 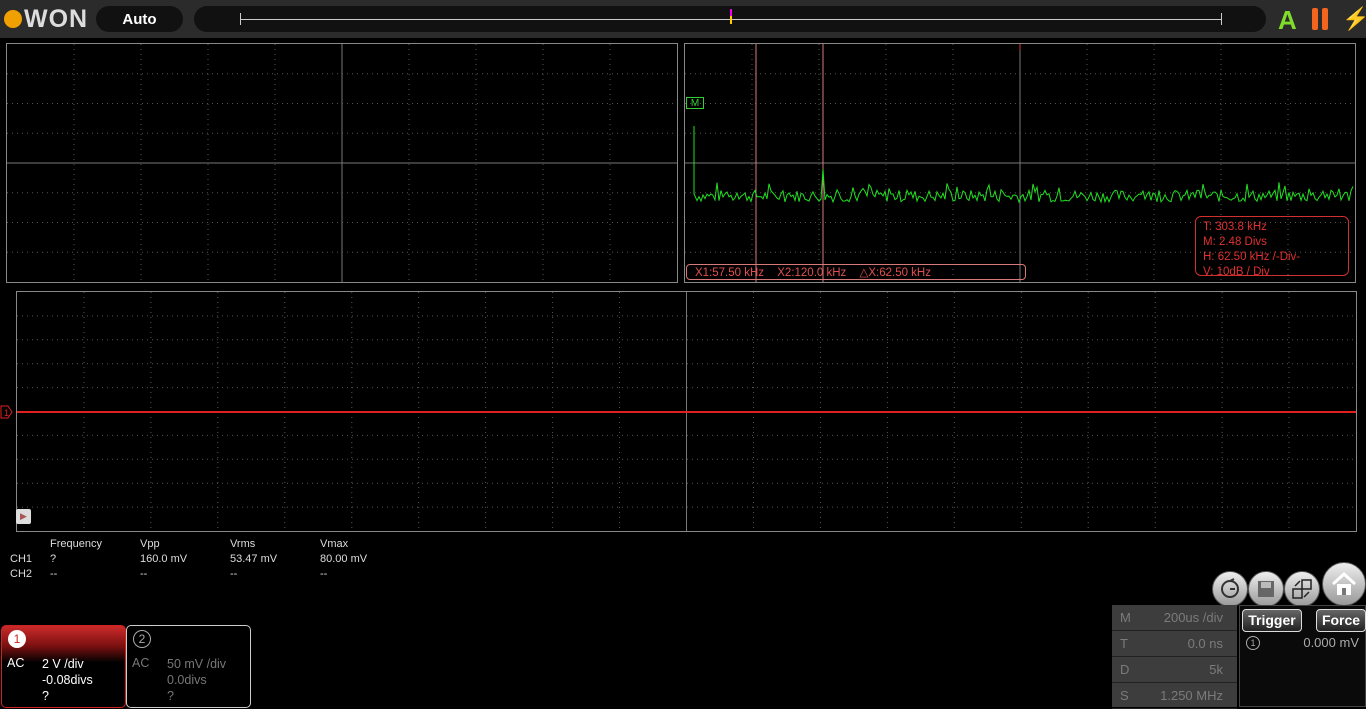 I want to click on measurement-channel: CH2, so click(x=21, y=574).